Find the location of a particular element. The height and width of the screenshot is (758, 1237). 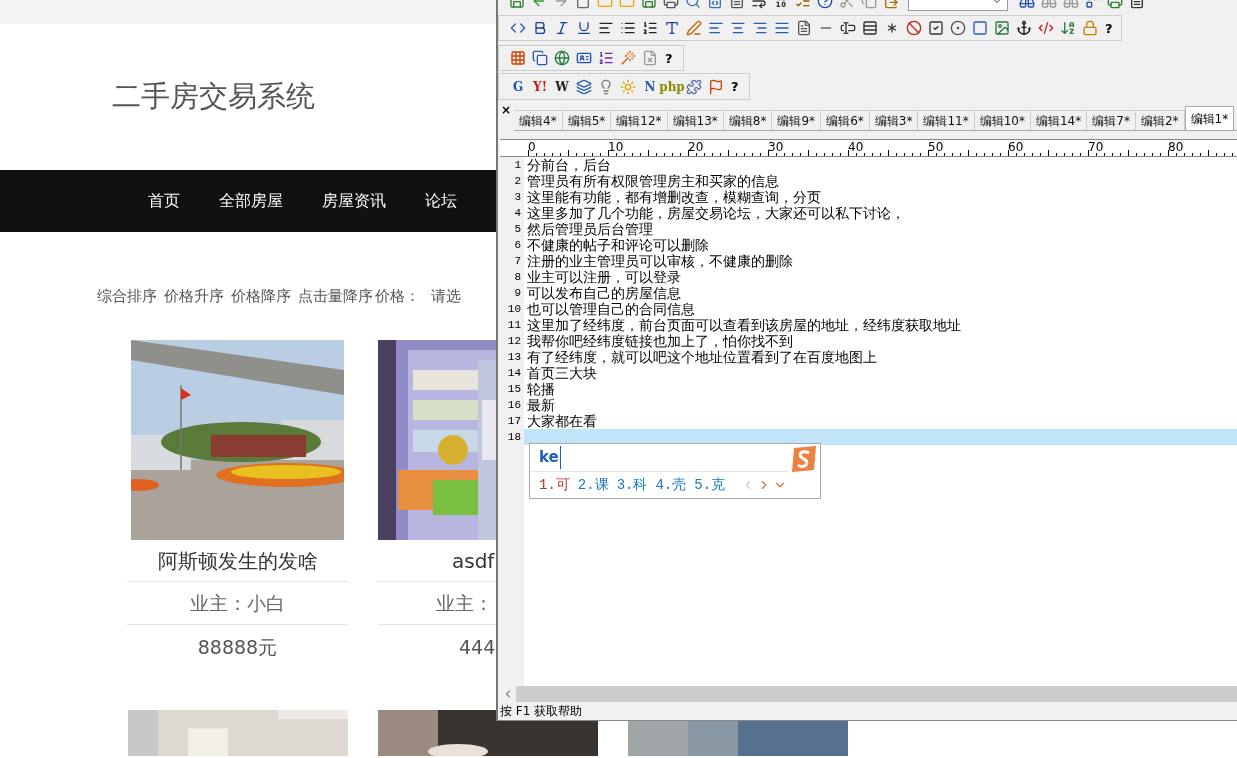

editor-tab: 编辑8* is located at coordinates (748, 120).